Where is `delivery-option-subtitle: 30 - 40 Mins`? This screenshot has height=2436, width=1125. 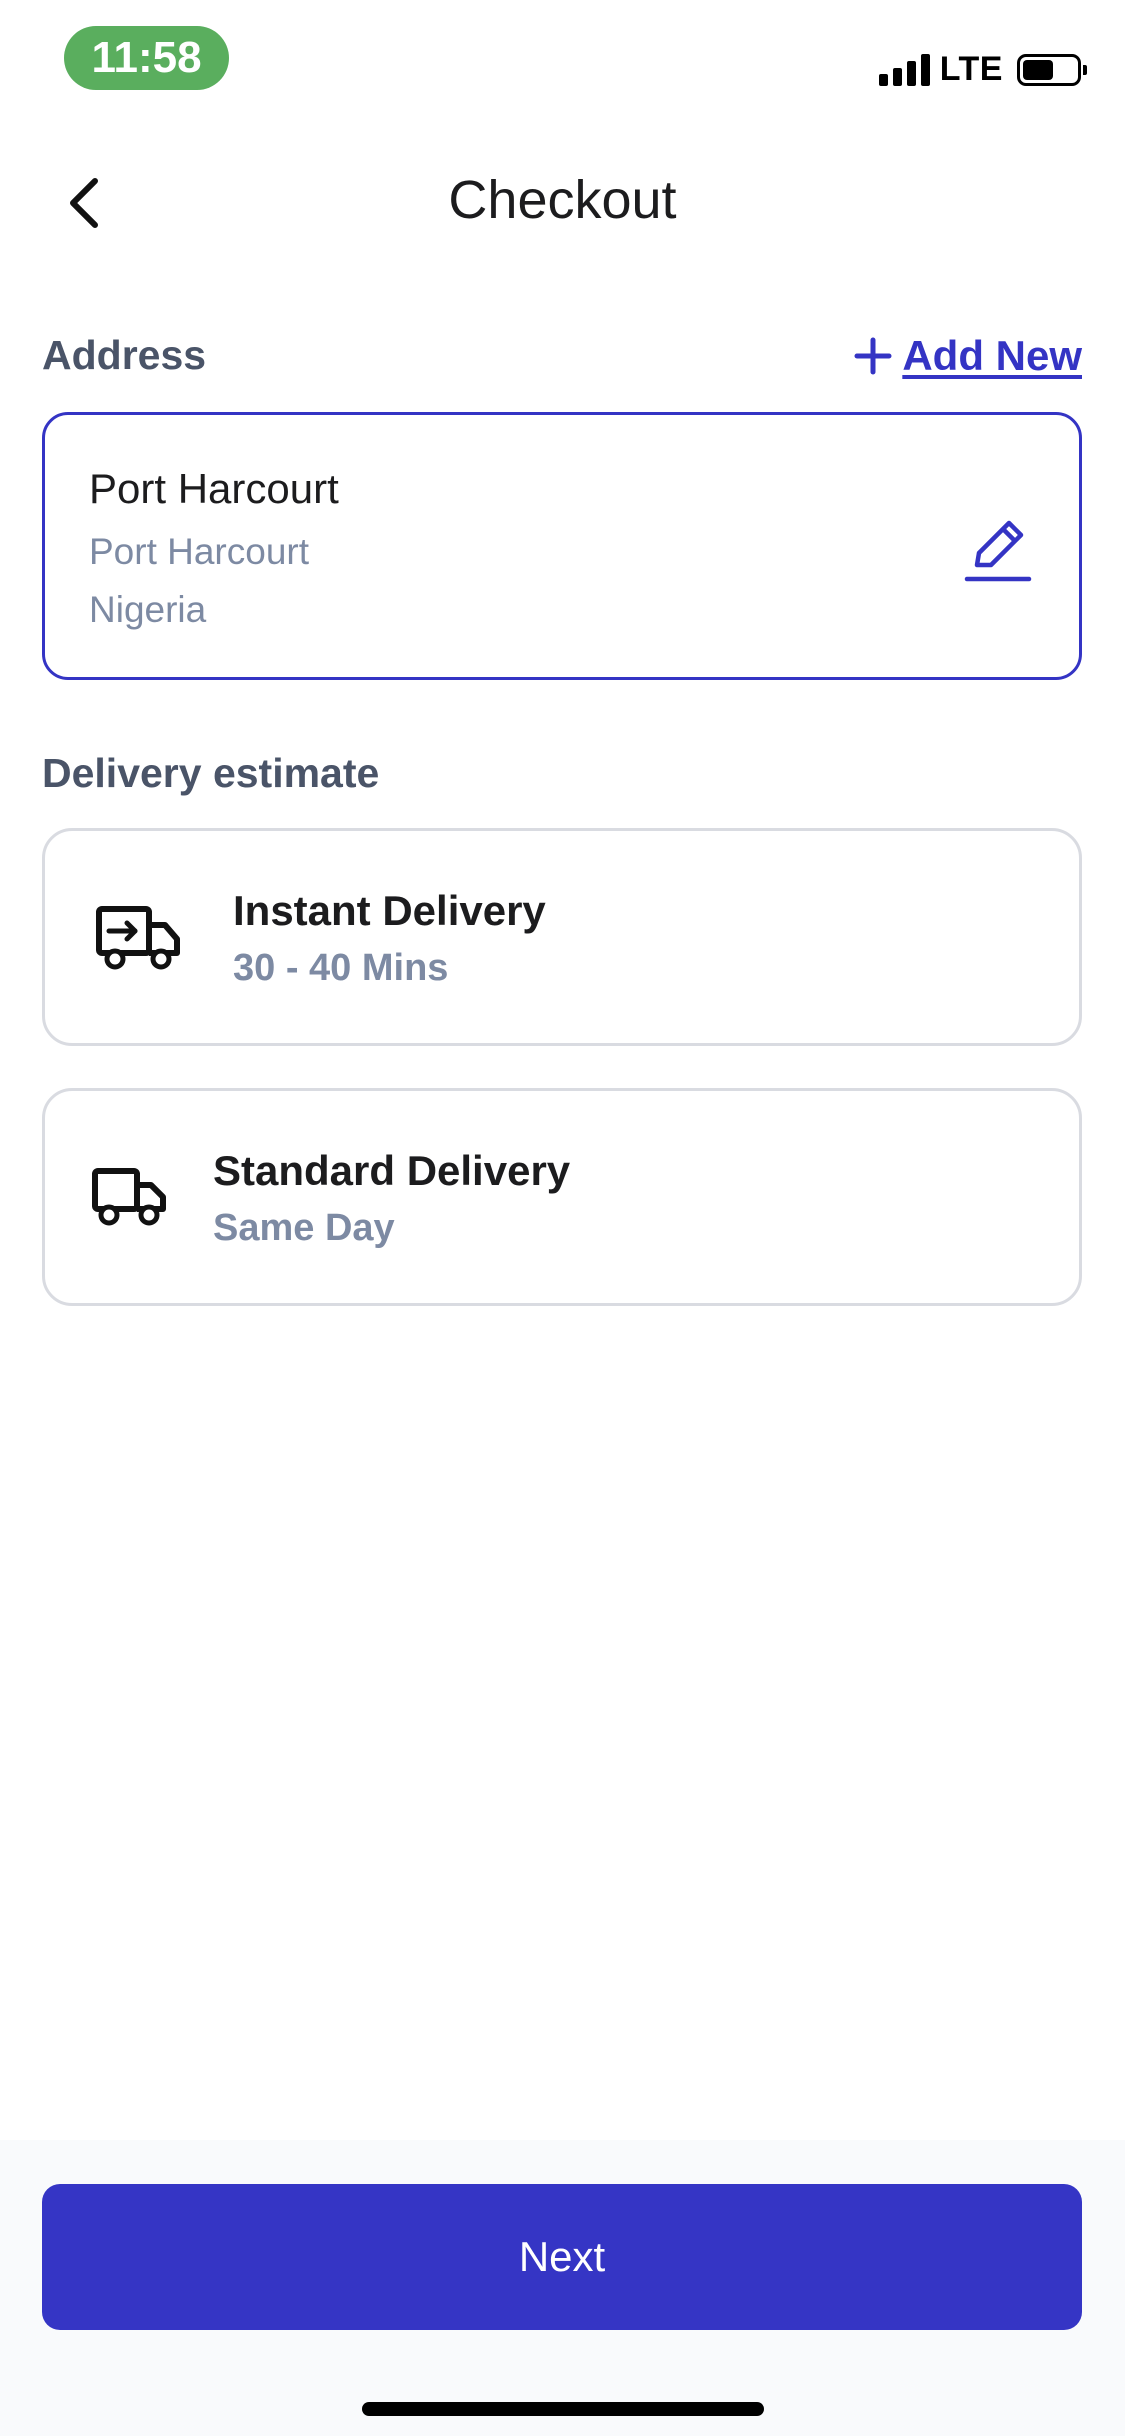
delivery-option-subtitle: 30 - 40 Mins is located at coordinates (341, 968).